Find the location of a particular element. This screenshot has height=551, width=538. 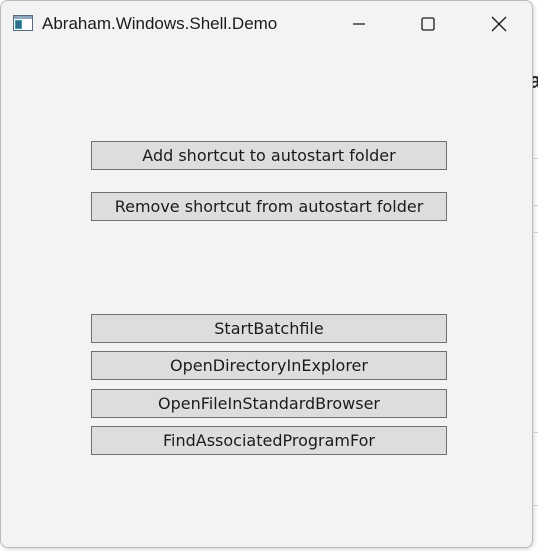

open-directory-button: OpenDirectoryInExplorer is located at coordinates (269, 365).